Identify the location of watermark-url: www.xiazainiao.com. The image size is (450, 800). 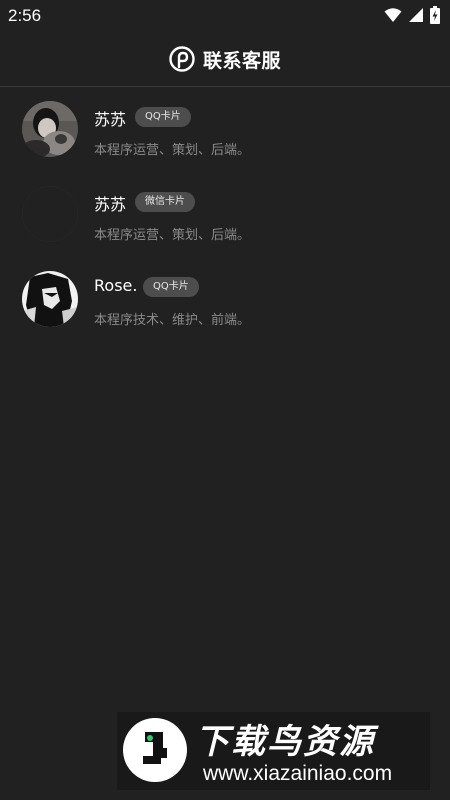
(298, 773).